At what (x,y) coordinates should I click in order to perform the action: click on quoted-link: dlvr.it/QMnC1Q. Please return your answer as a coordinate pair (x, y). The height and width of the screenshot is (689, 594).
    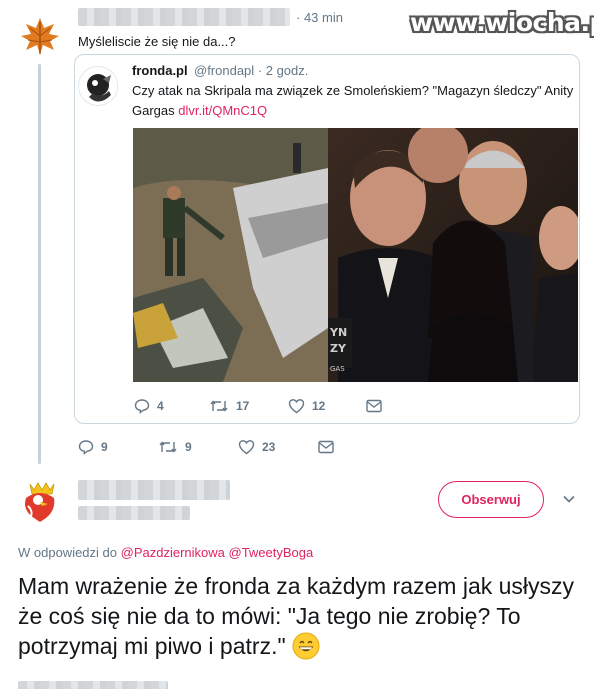
    Looking at the image, I should click on (222, 110).